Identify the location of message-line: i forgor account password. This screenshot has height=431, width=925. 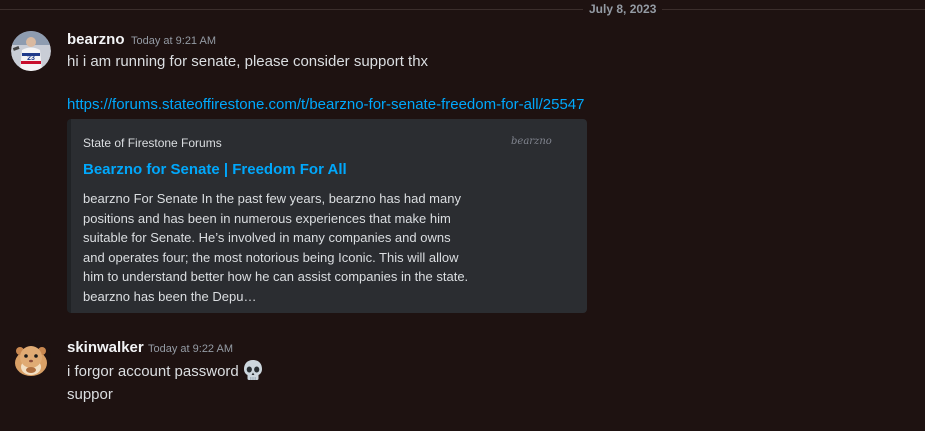
(153, 371).